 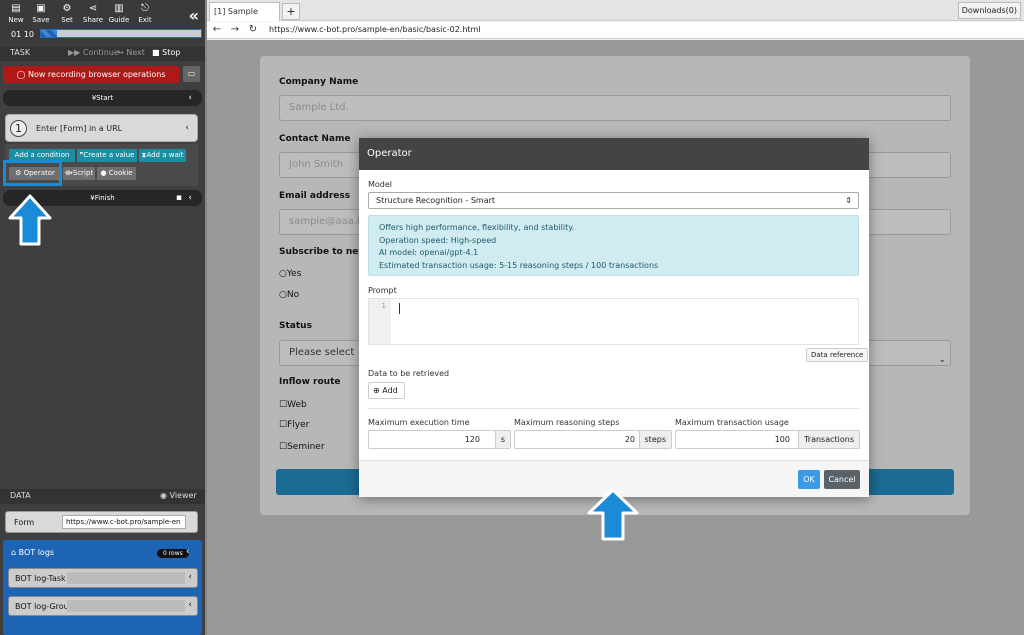 I want to click on bot-log-group-row: BOT log-Grou ‹, so click(x=103, y=606).